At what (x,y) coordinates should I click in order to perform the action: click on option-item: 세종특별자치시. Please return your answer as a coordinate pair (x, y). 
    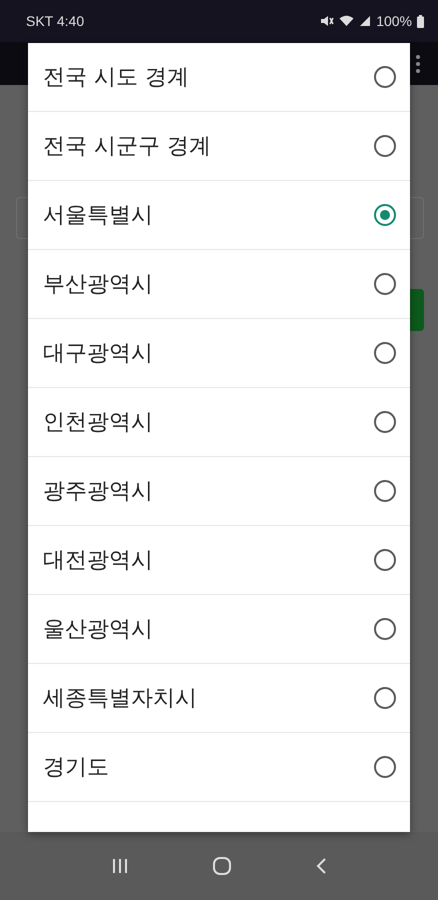
    Looking at the image, I should click on (219, 698).